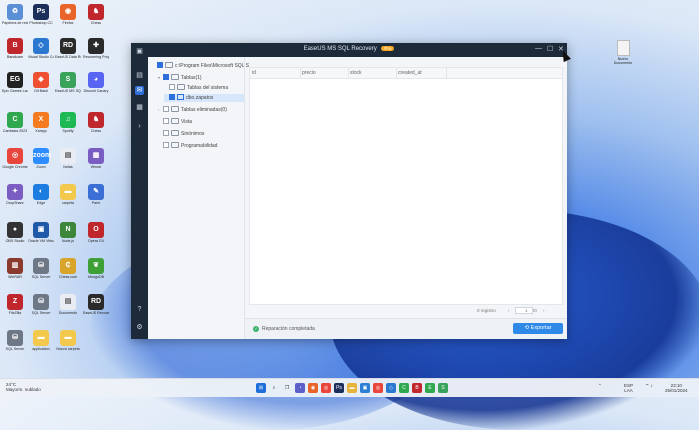 This screenshot has width=699, height=430. I want to click on desktop-shortcut: O Opera GX, so click(96, 232).